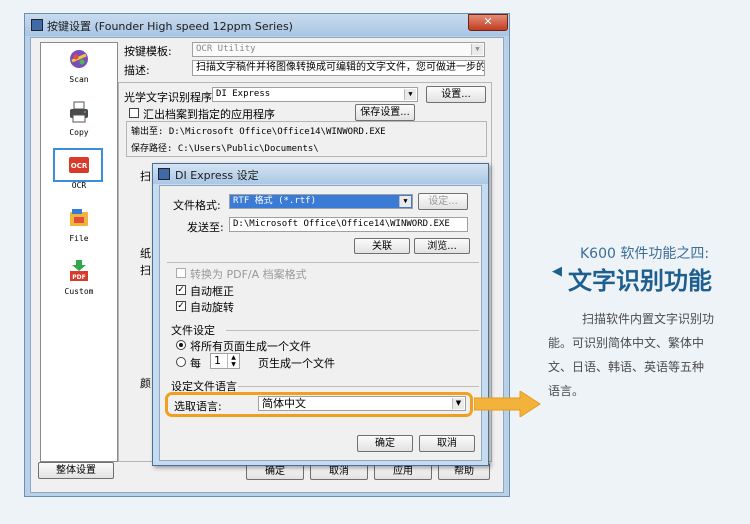 Image resolution: width=750 pixels, height=524 pixels. Describe the element at coordinates (212, 291) in the screenshot. I see `auto-deskew-label: 自动框正` at that location.